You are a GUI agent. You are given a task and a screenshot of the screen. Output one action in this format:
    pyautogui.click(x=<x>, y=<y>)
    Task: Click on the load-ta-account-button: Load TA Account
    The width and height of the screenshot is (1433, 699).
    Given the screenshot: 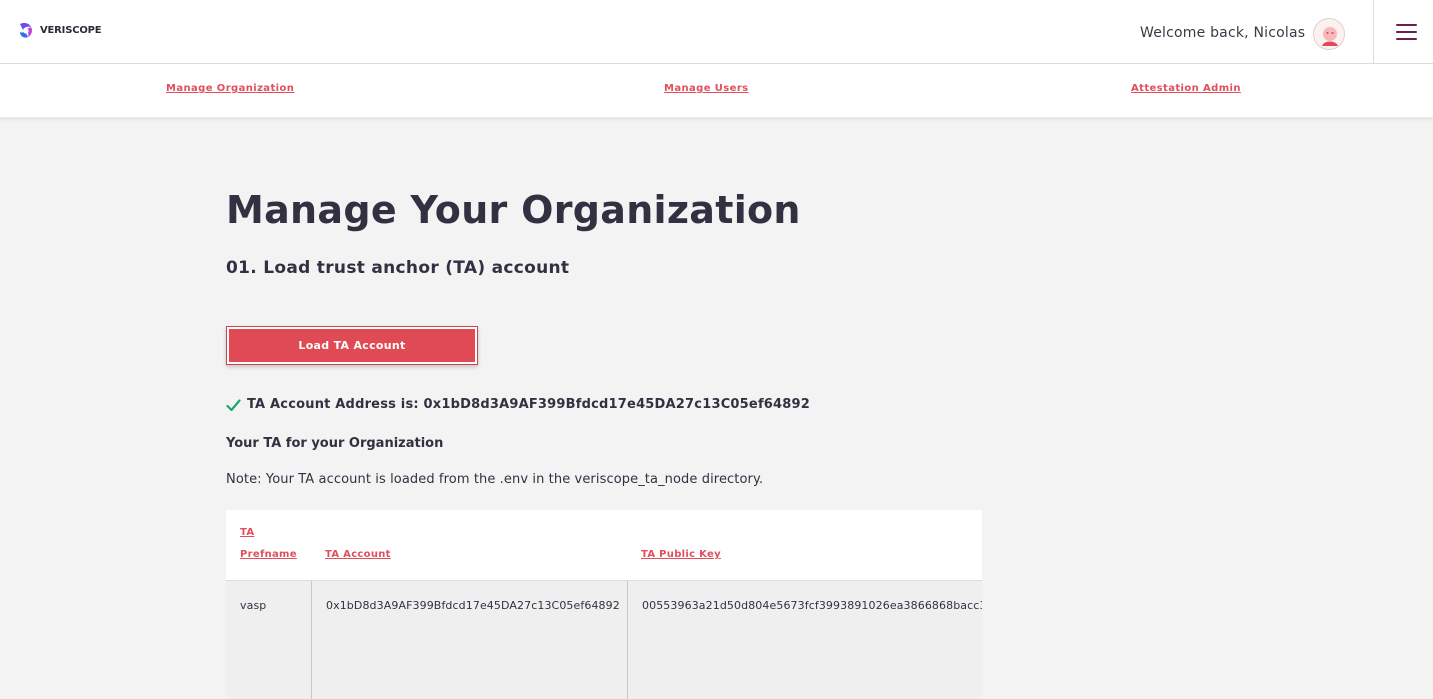 What is the action you would take?
    pyautogui.click(x=352, y=345)
    